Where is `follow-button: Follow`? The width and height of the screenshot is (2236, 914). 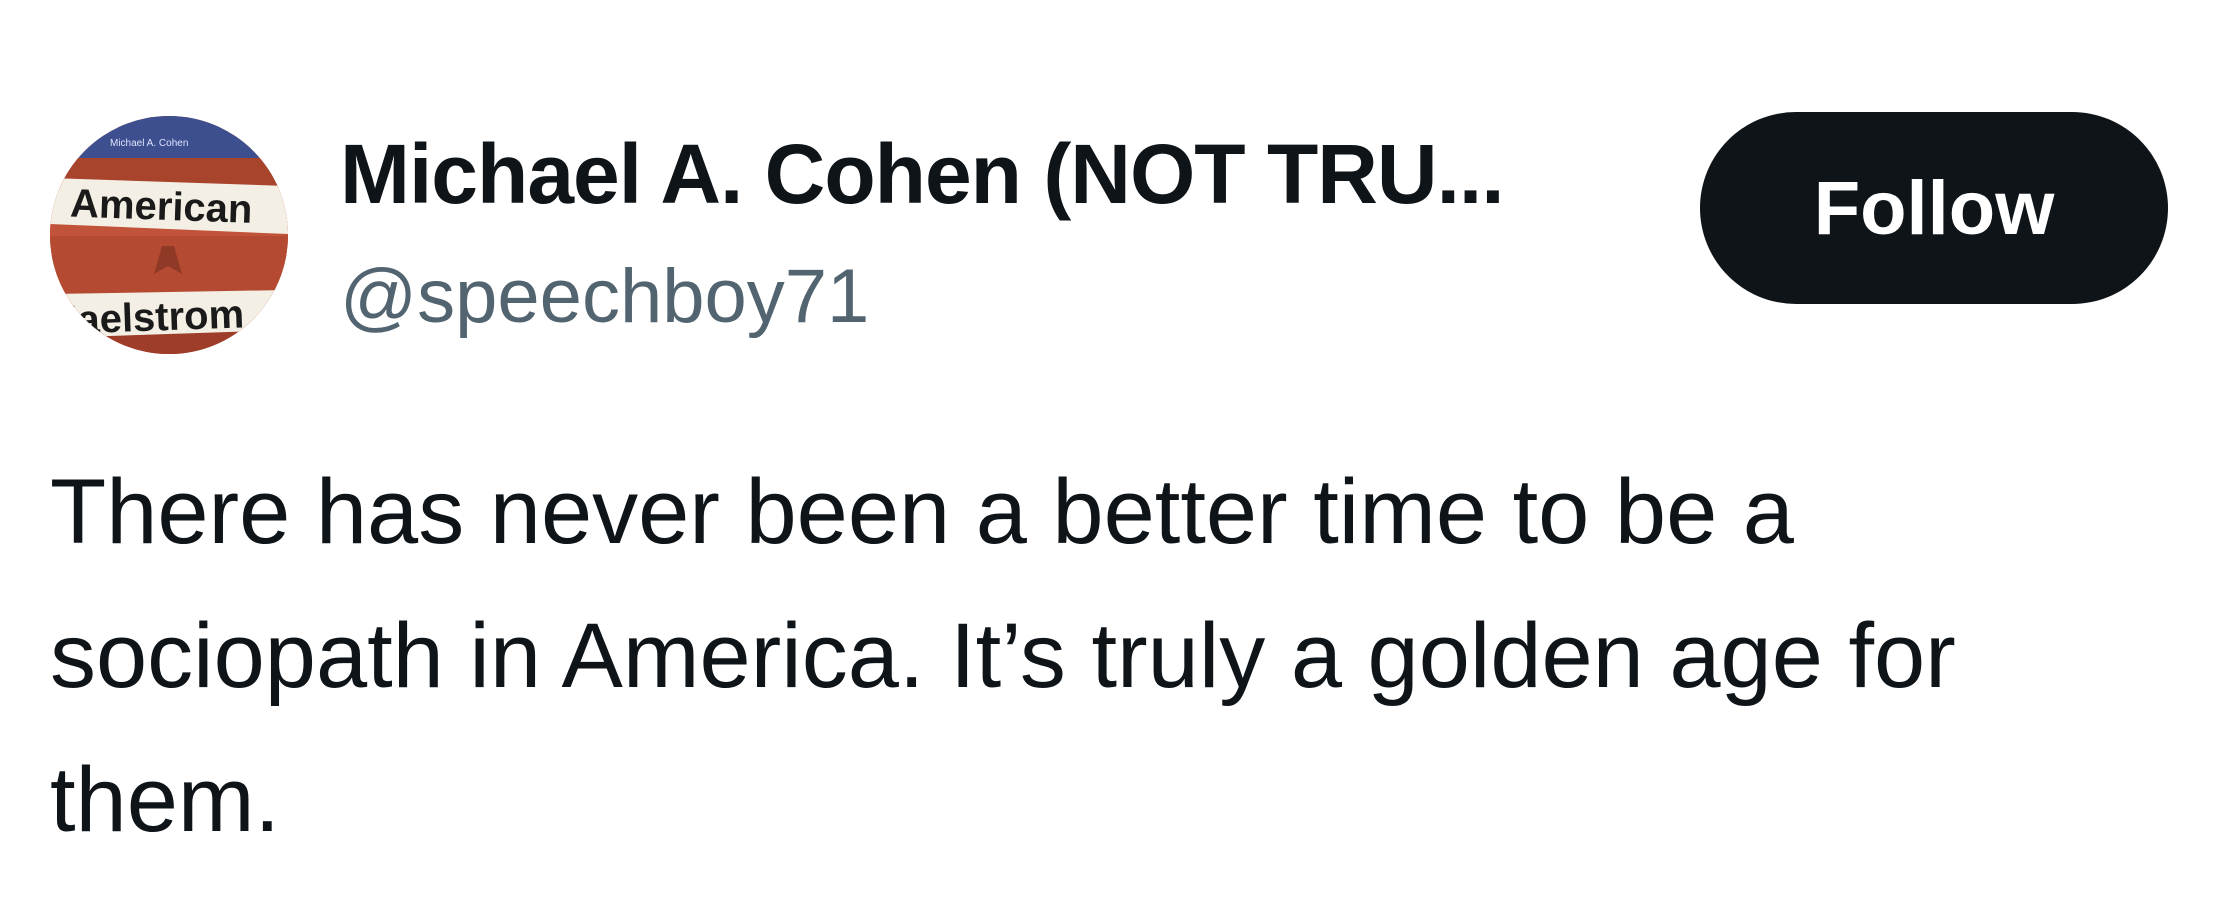
follow-button: Follow is located at coordinates (1934, 208).